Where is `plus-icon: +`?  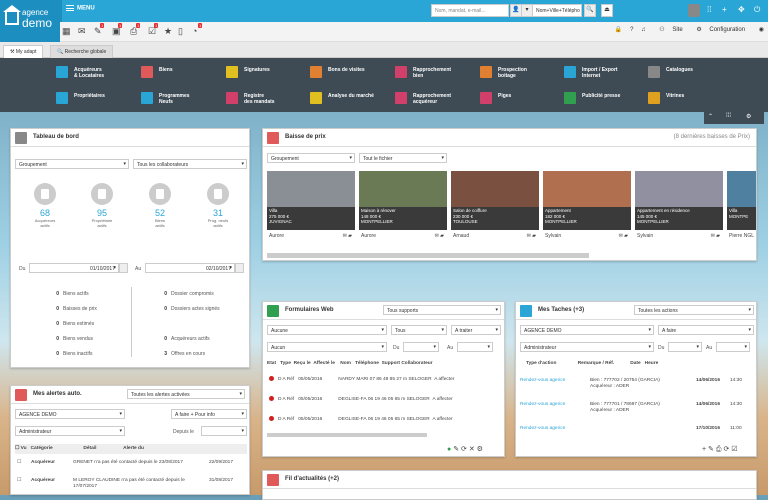 plus-icon: + is located at coordinates (724, 9).